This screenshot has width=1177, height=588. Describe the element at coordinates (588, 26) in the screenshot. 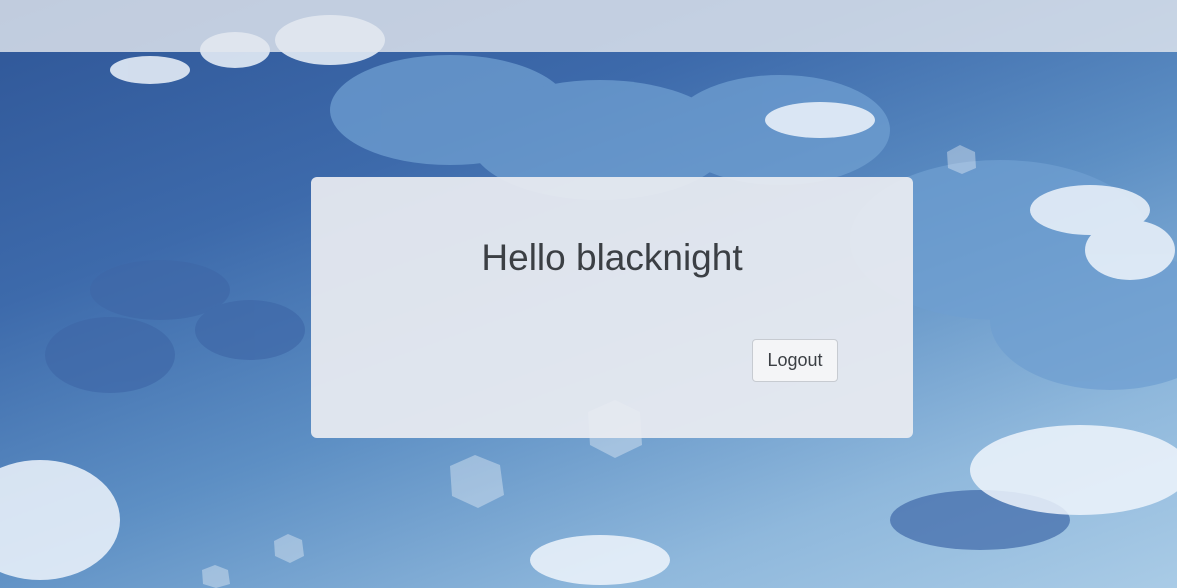

I see `top-navbar` at that location.